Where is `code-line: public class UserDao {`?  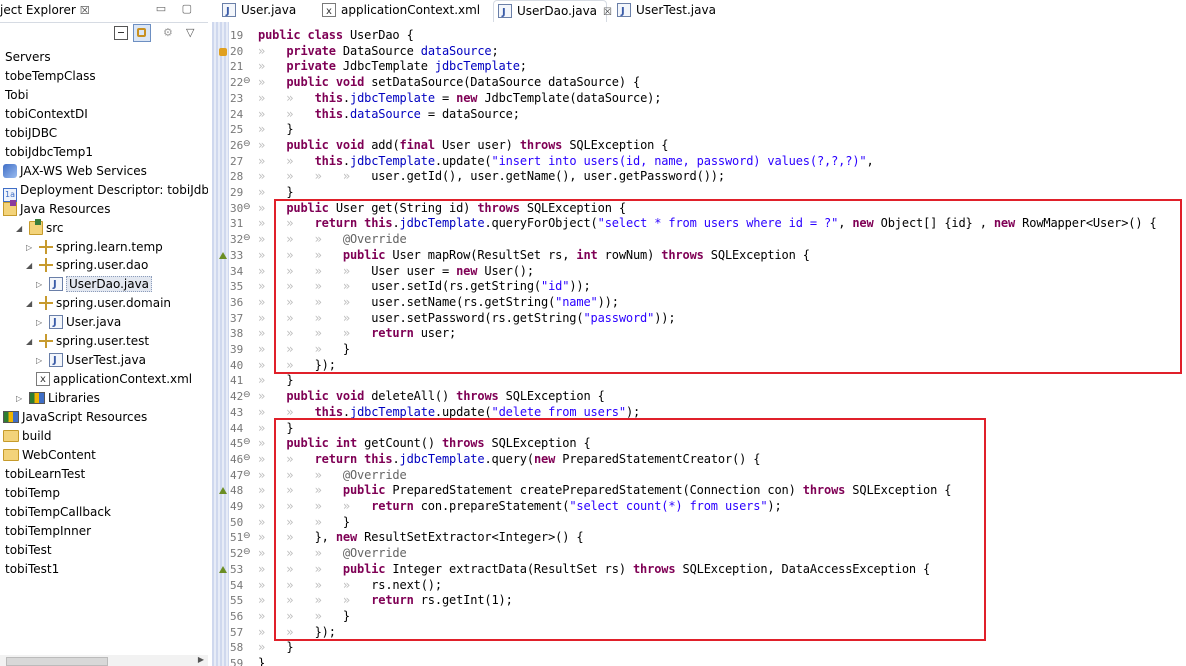 code-line: public class UserDao { is located at coordinates (336, 36).